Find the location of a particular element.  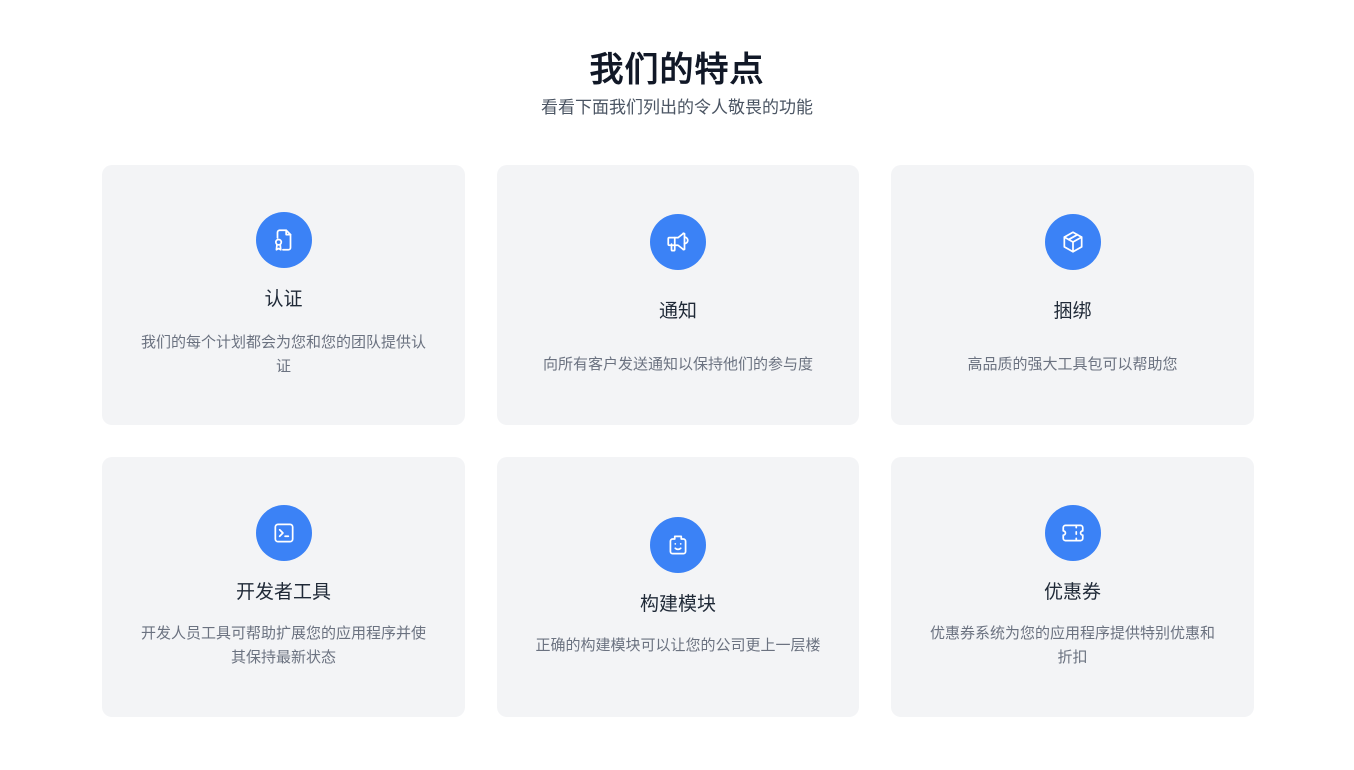

lego-face-icon is located at coordinates (678, 545).